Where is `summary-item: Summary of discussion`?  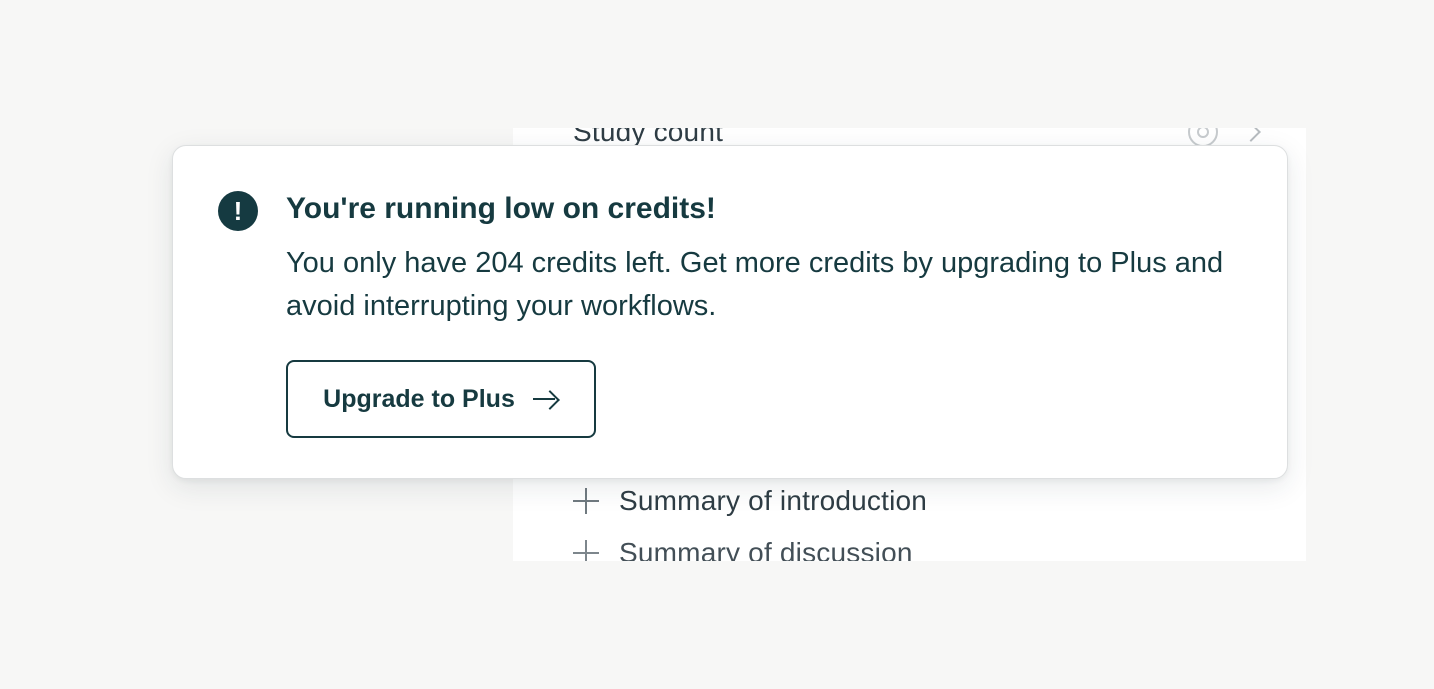 summary-item: Summary of discussion is located at coordinates (919, 547).